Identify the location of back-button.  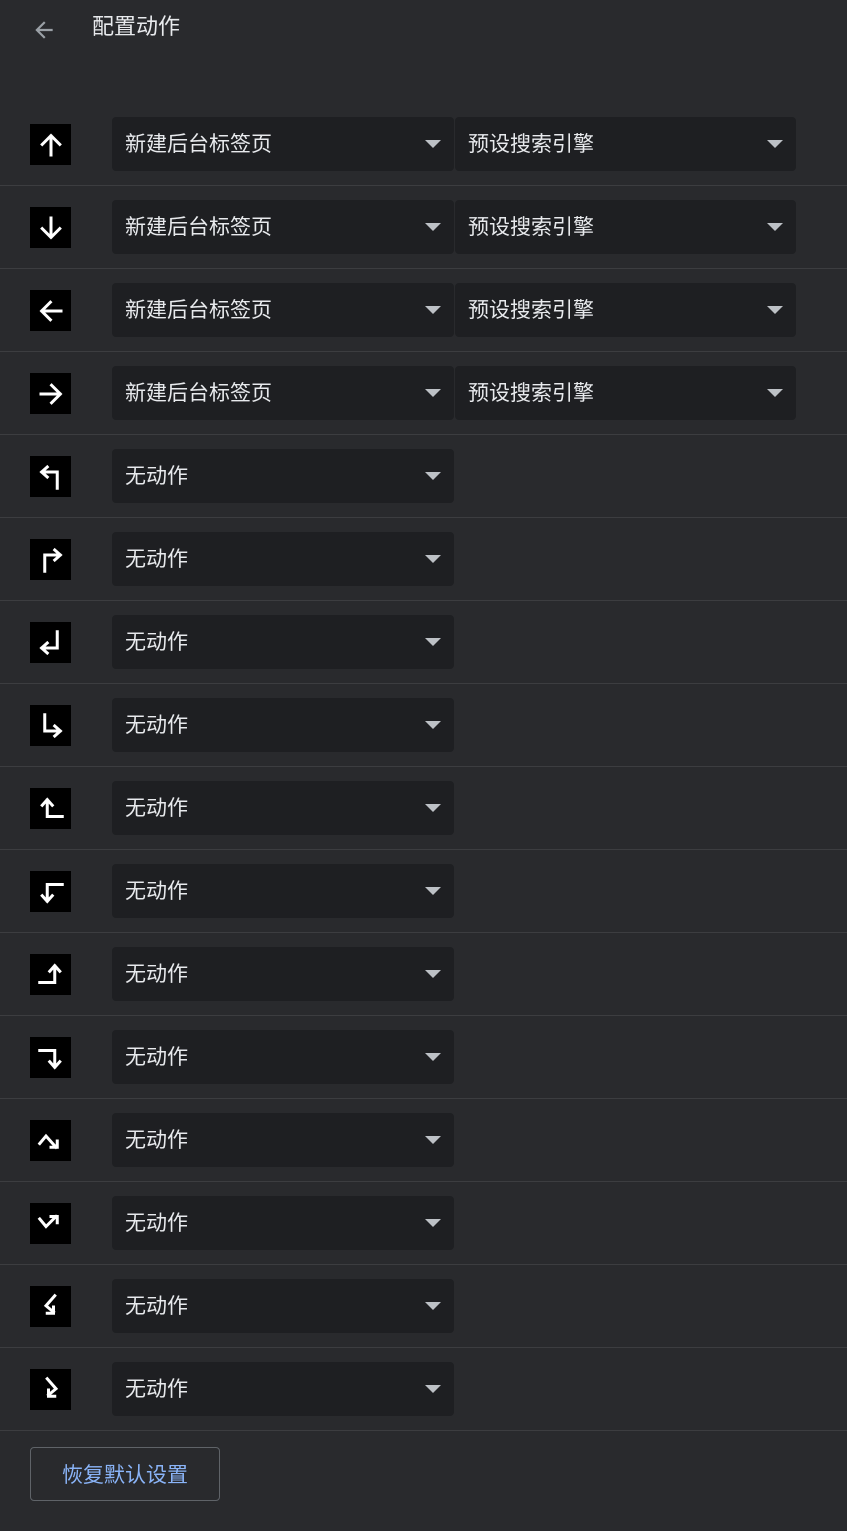
(44, 30).